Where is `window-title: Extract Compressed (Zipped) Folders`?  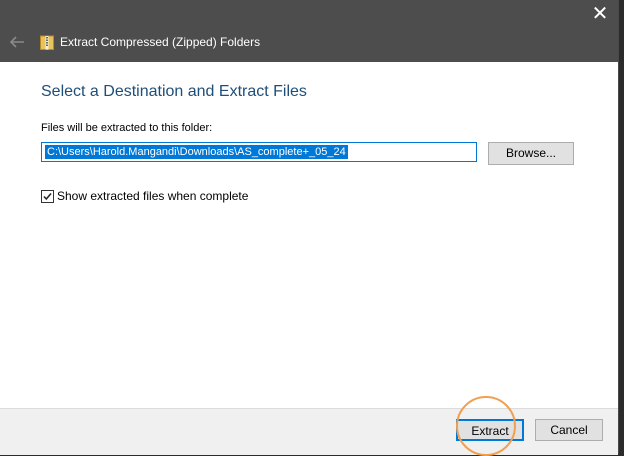 window-title: Extract Compressed (Zipped) Folders is located at coordinates (160, 42).